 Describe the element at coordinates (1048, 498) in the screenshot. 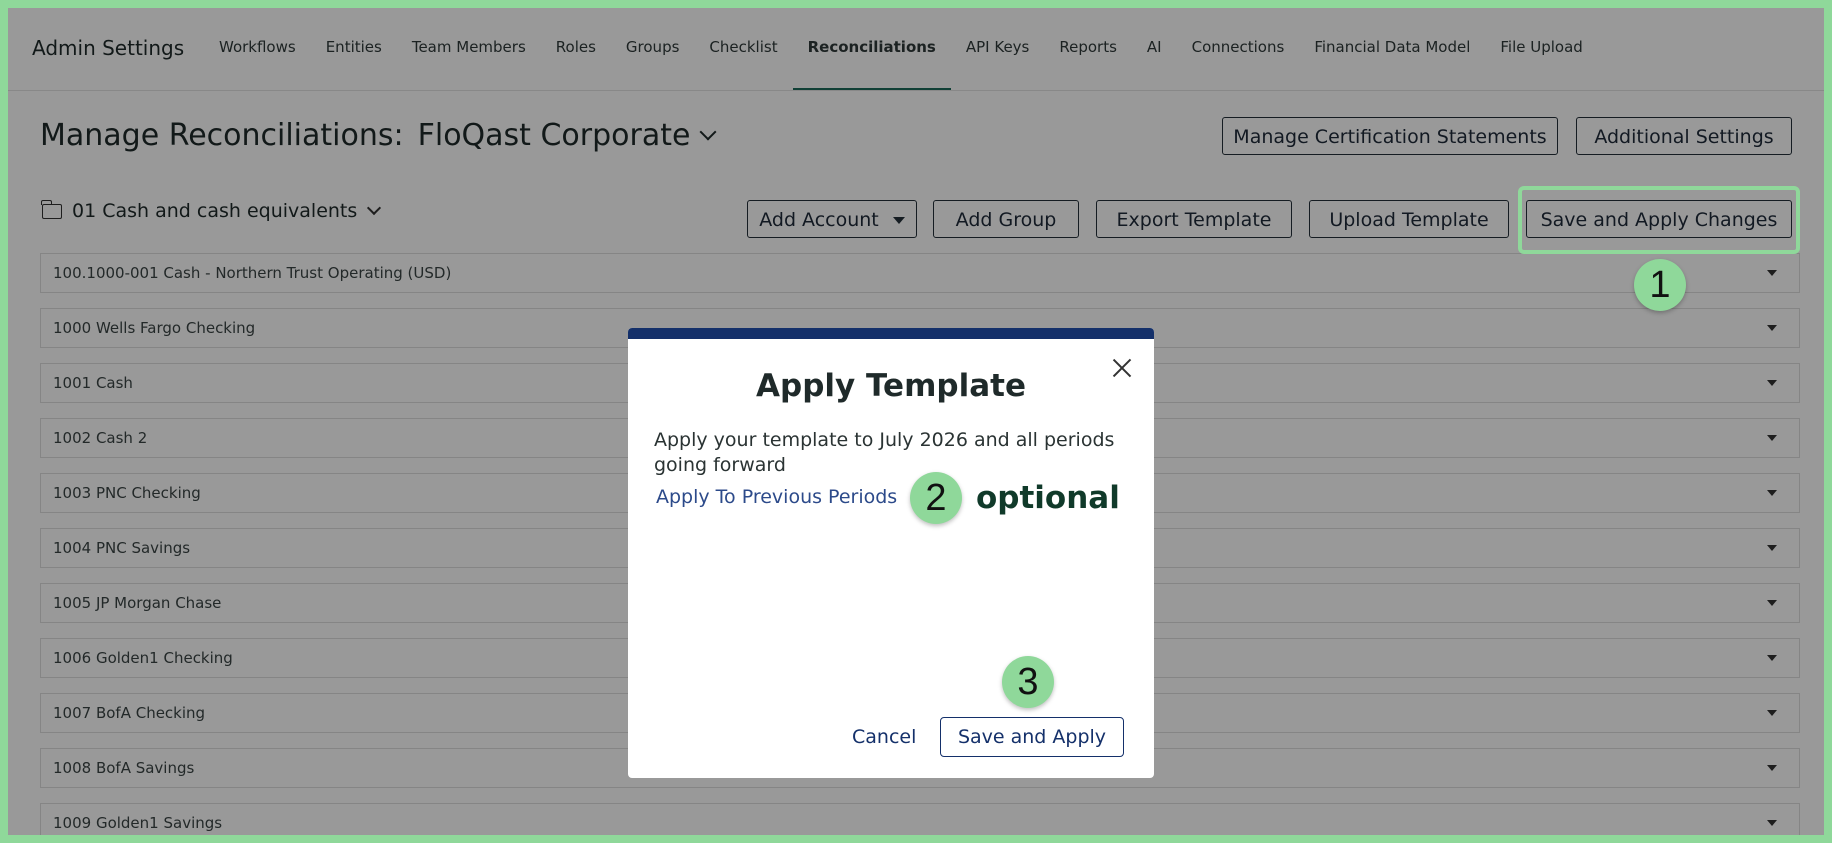

I see `optional-note: optional` at that location.